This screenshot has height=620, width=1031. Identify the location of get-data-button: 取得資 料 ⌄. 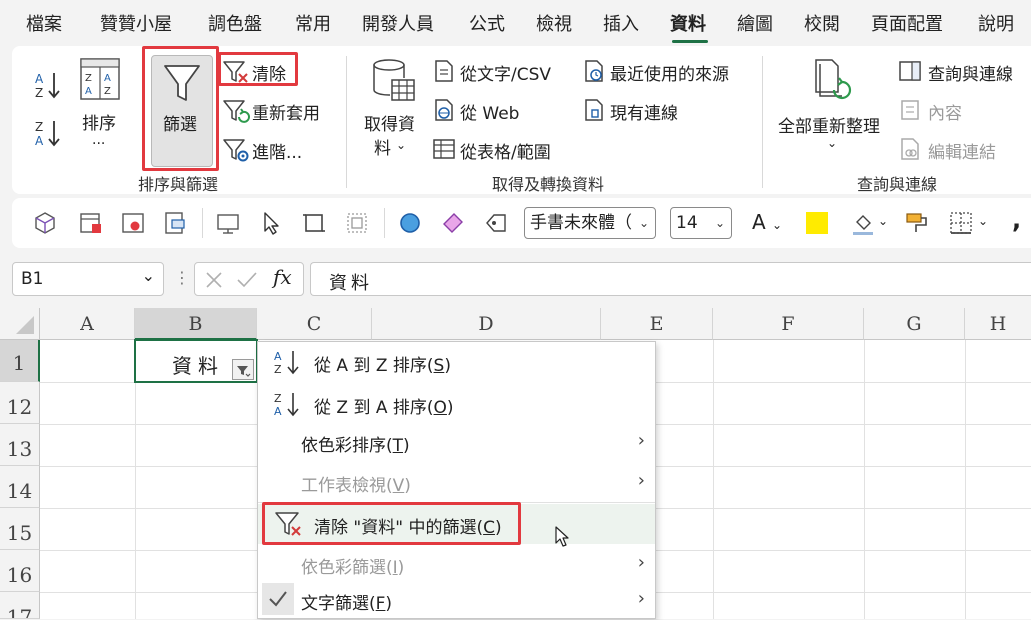
(393, 107).